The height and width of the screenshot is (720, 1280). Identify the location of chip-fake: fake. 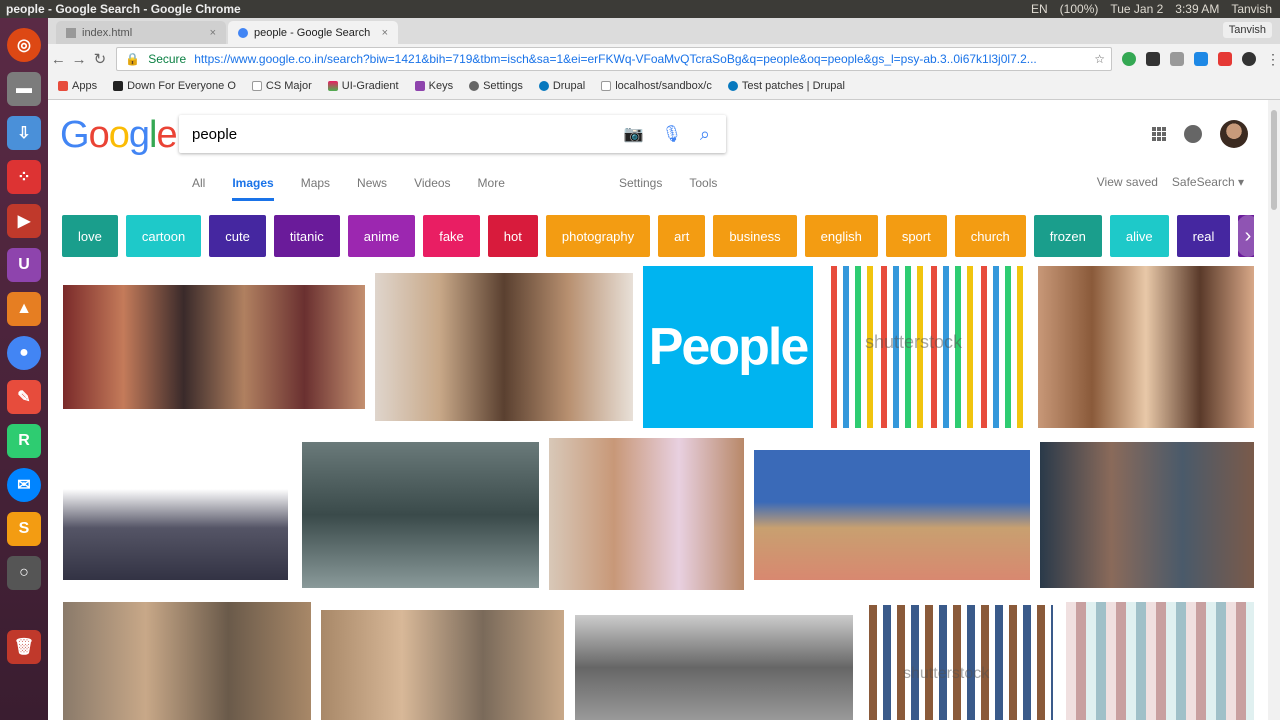
(451, 236).